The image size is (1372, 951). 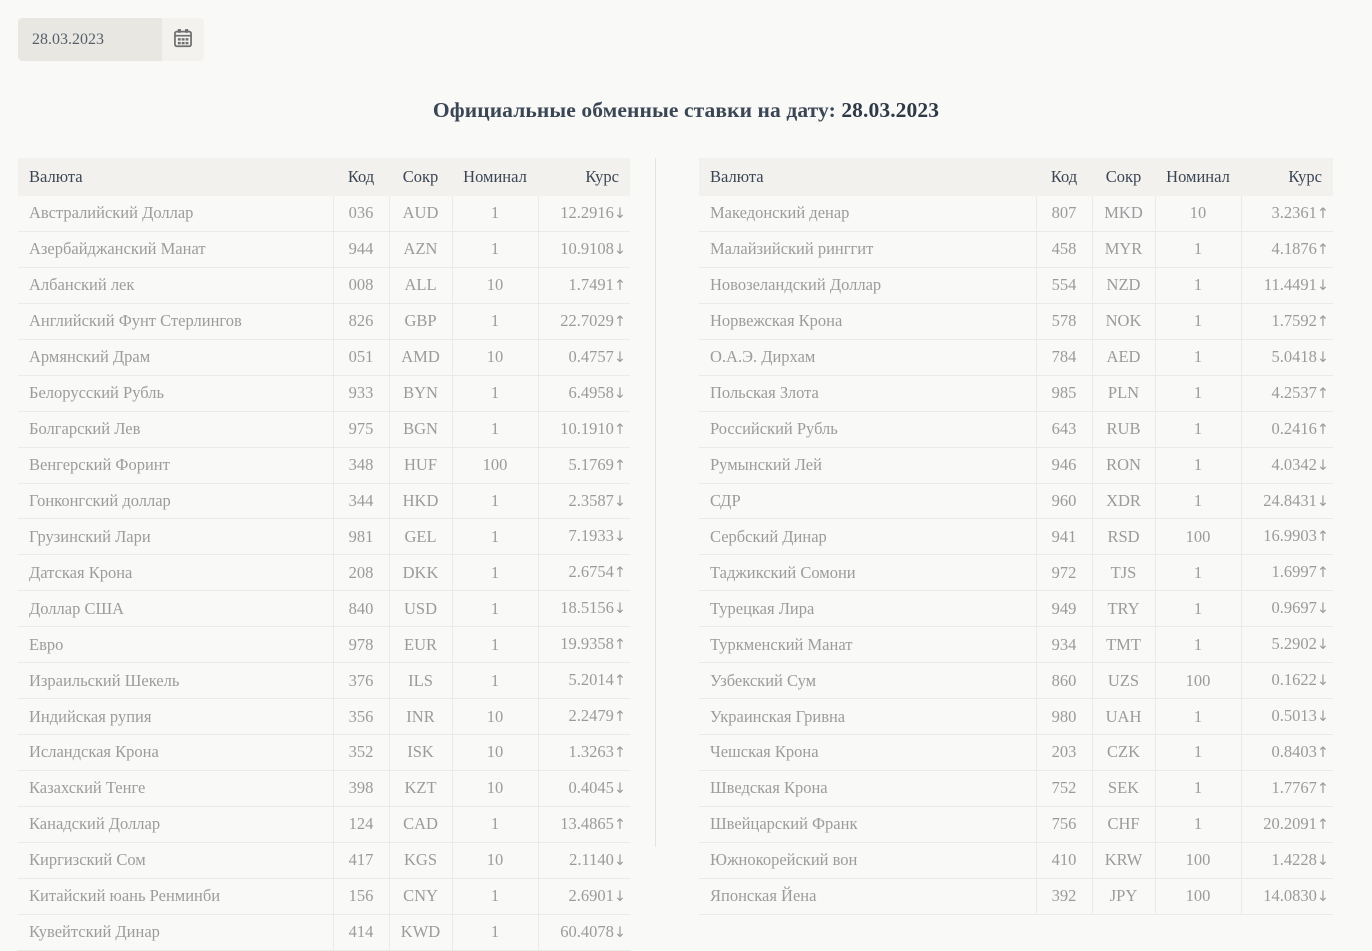 What do you see at coordinates (1016, 285) in the screenshot?
I see `table-row: Новозеландский Доллар 554 NZD 1 11.4491↓` at bounding box center [1016, 285].